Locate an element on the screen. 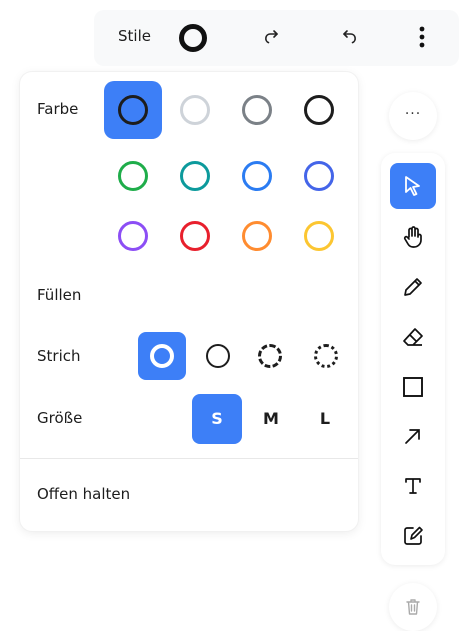 The height and width of the screenshot is (631, 459). cursor-icon is located at coordinates (412, 186).